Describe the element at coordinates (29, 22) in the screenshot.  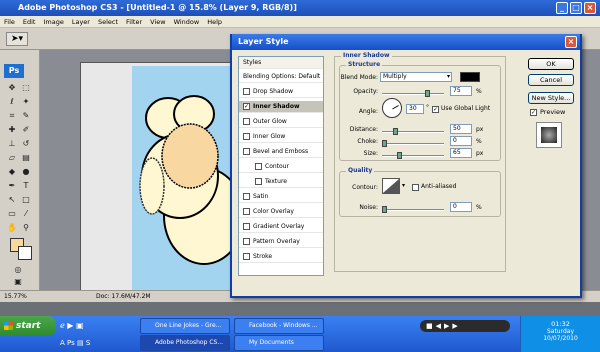
I see `menu-edit: Edit` at that location.